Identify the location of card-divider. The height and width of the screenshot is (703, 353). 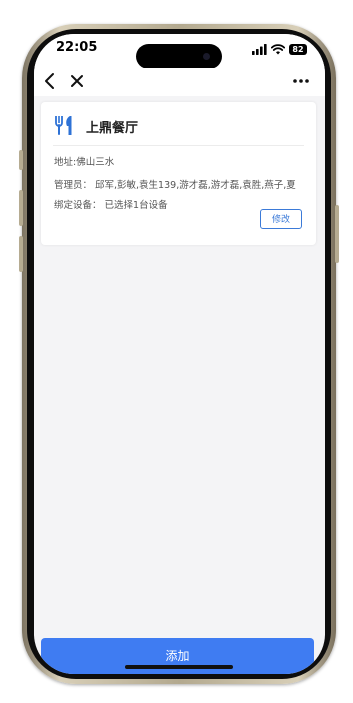
(178, 145).